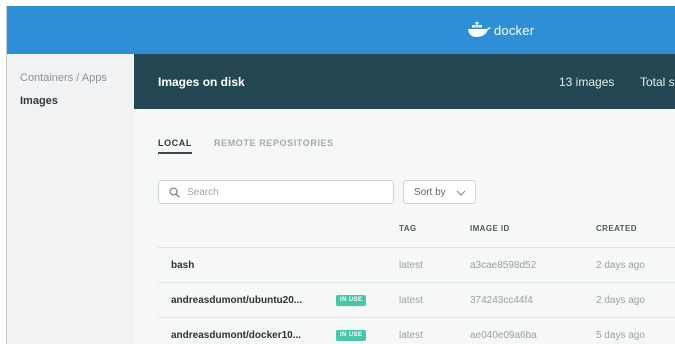 The height and width of the screenshot is (344, 675). What do you see at coordinates (514, 30) in the screenshot?
I see `brand-text: docker` at bounding box center [514, 30].